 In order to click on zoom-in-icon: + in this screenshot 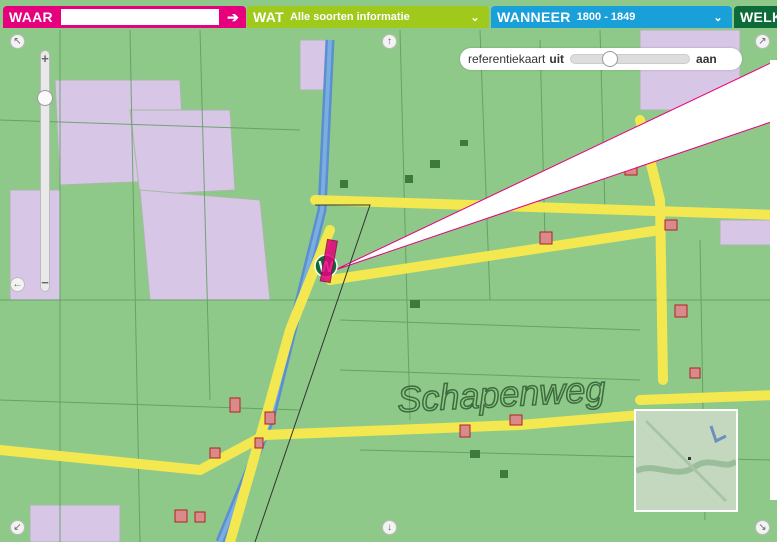, I will do `click(45, 59)`.